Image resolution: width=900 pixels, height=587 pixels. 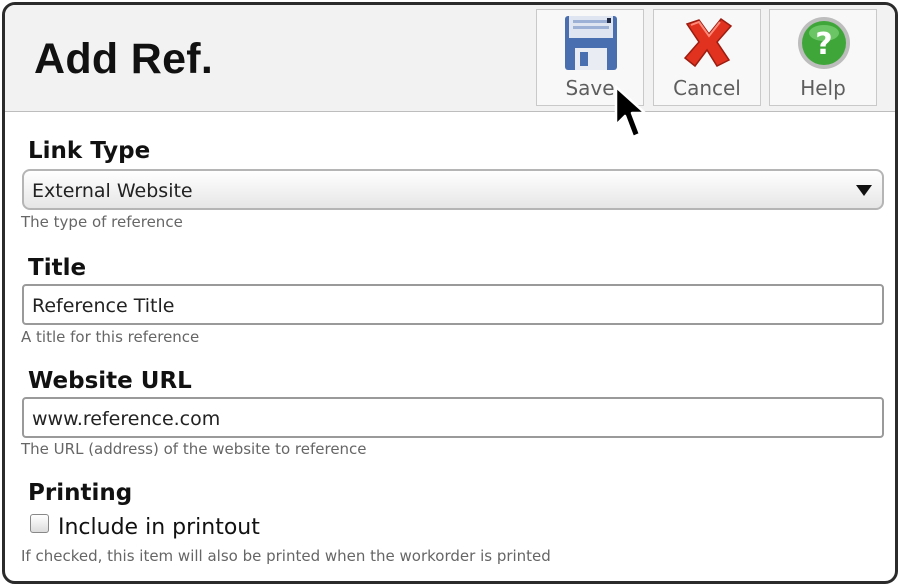 What do you see at coordinates (57, 268) in the screenshot?
I see `title-label: Title` at bounding box center [57, 268].